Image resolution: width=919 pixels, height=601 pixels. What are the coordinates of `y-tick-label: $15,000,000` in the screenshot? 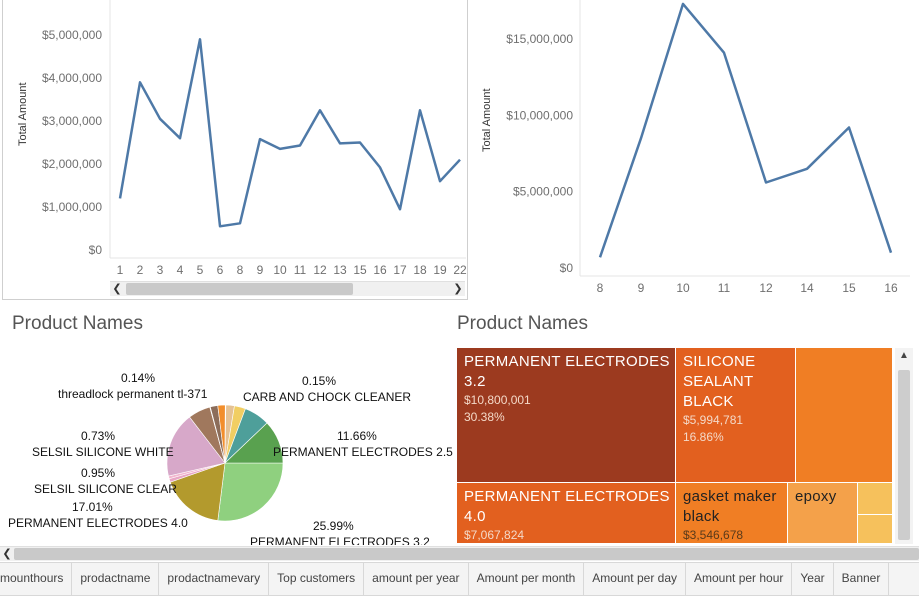 It's located at (539, 39).